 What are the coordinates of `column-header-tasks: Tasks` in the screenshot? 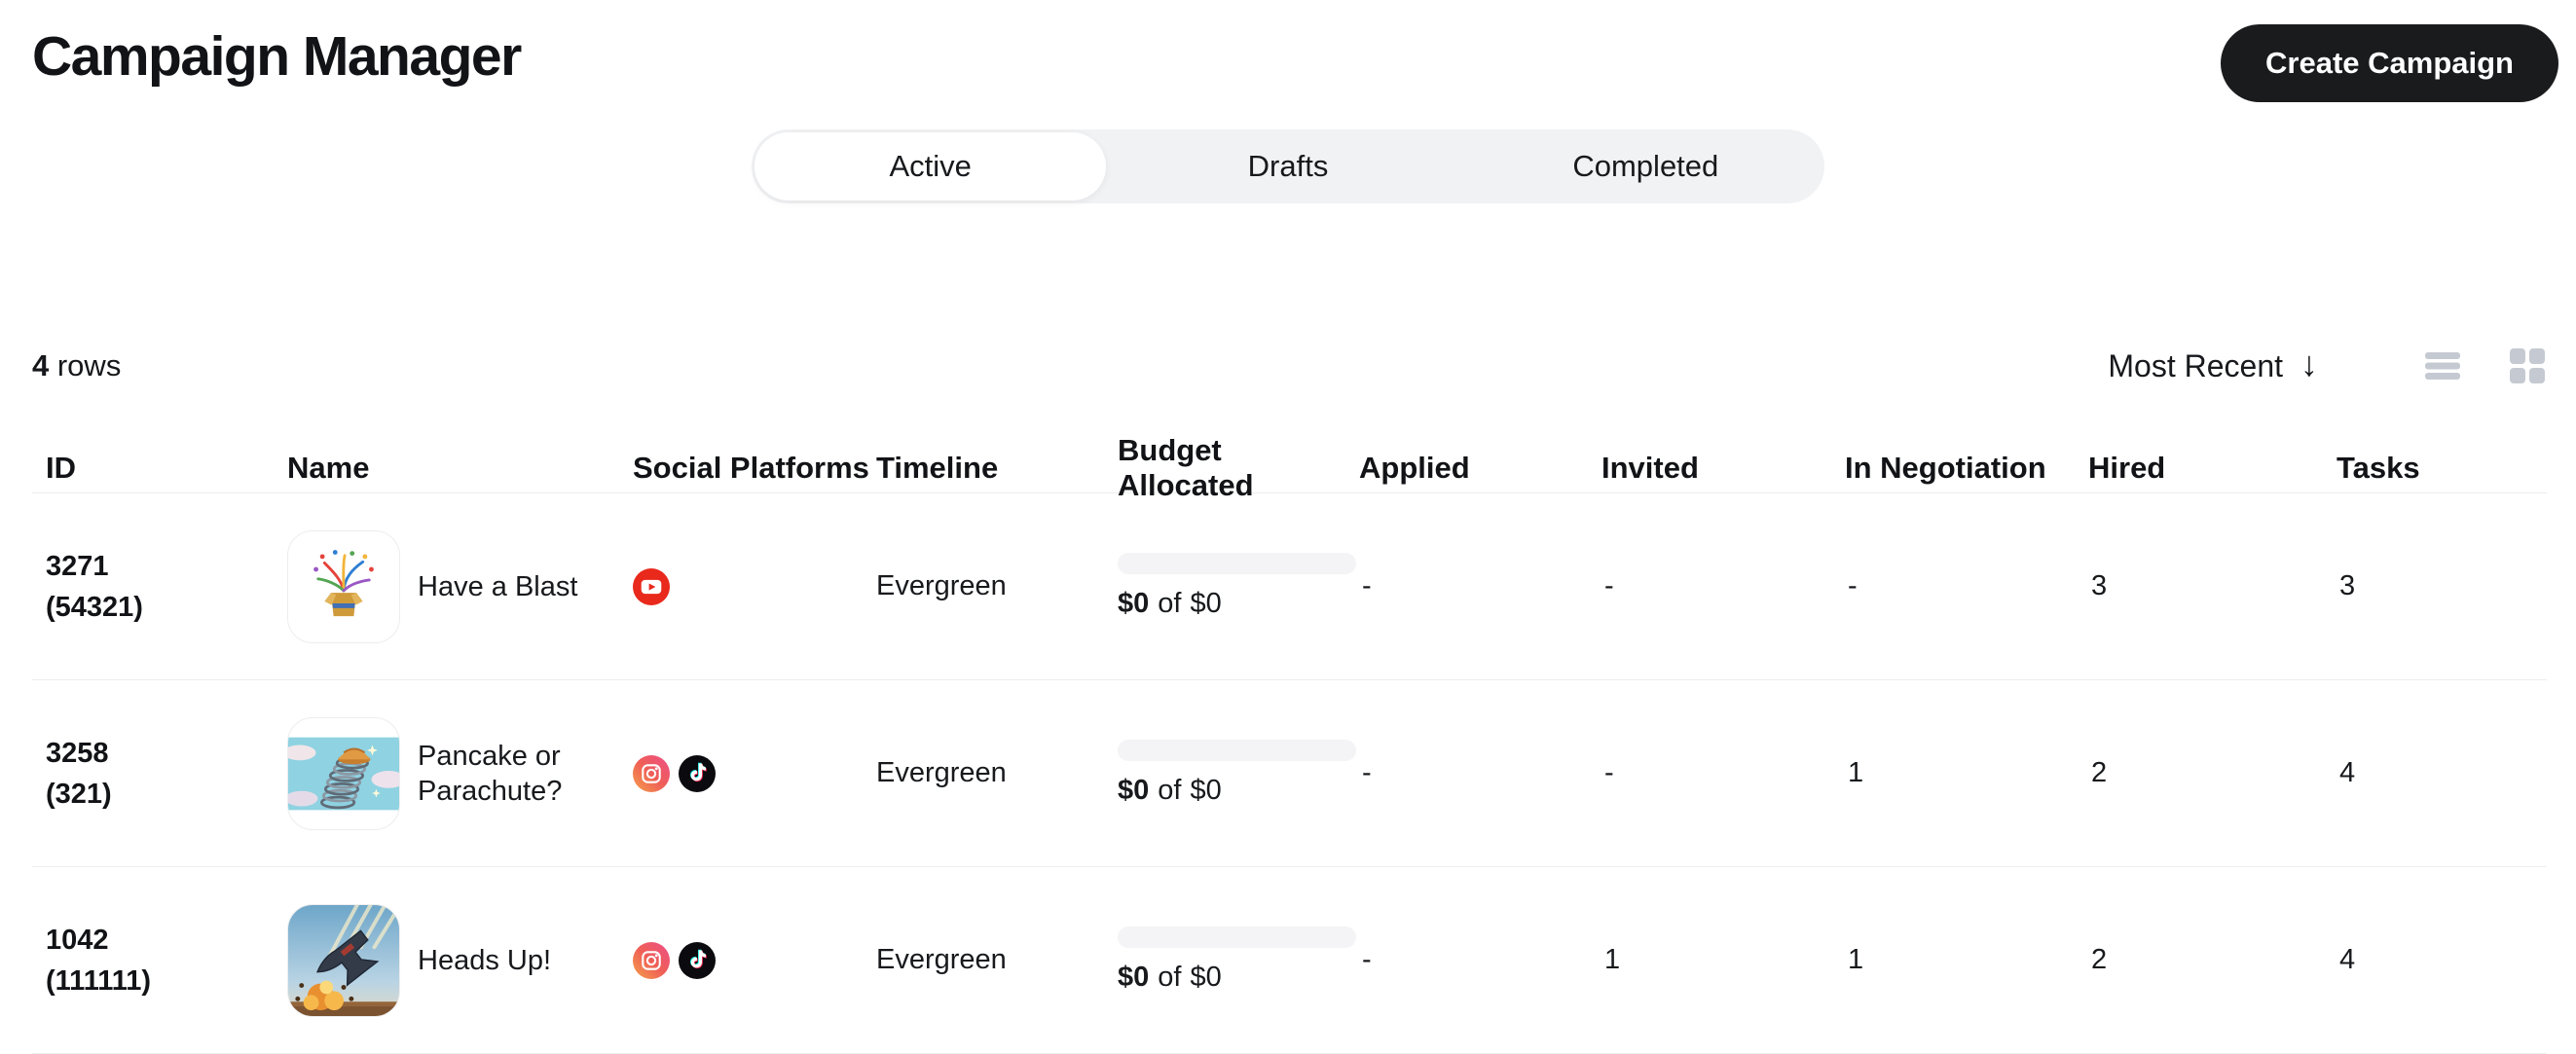 It's located at (2378, 468).